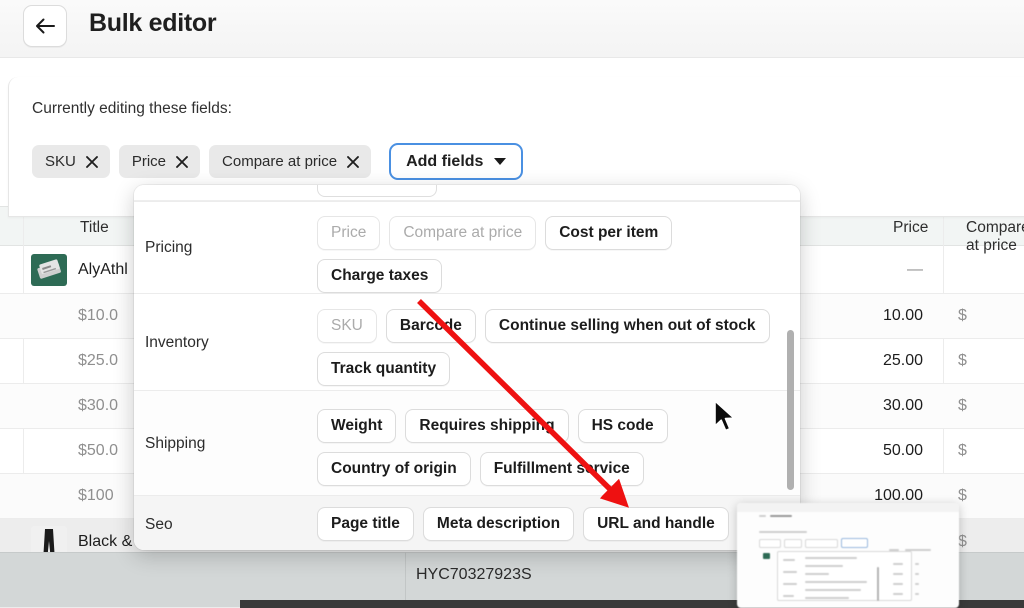 The height and width of the screenshot is (608, 1024). I want to click on field-option-url-and-handle: URL and handle, so click(656, 524).